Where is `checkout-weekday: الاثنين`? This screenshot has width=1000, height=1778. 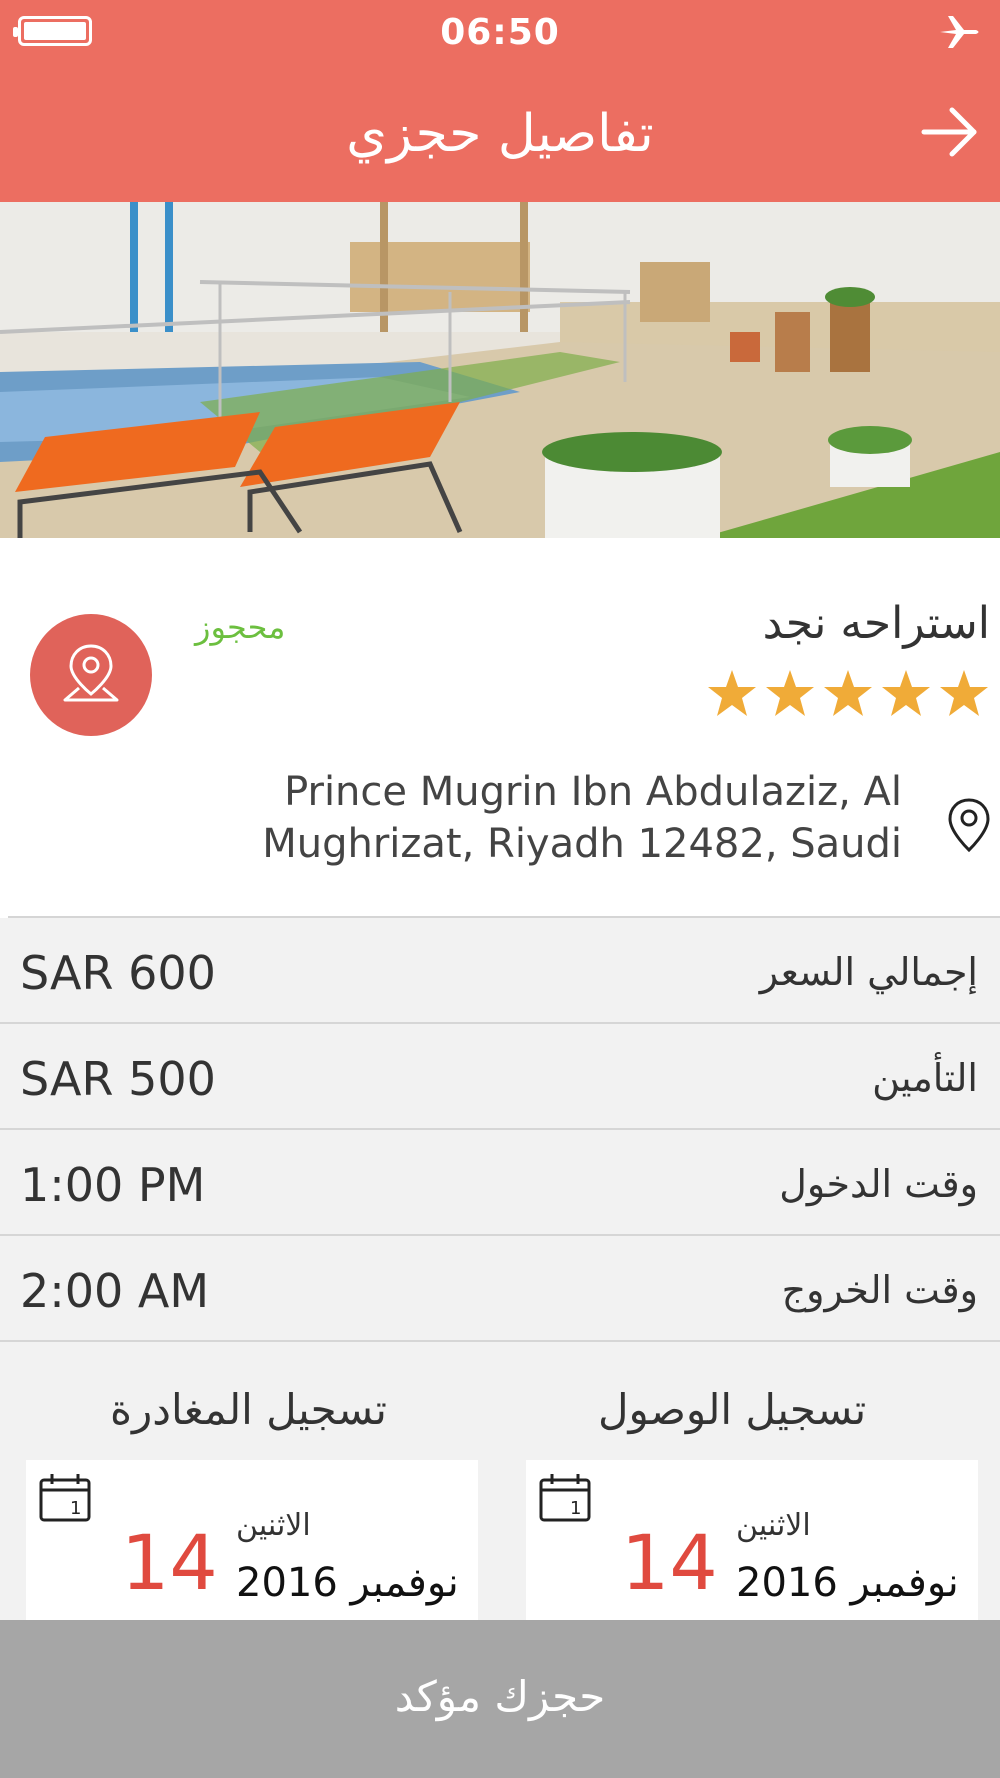 checkout-weekday: الاثنين is located at coordinates (273, 1525).